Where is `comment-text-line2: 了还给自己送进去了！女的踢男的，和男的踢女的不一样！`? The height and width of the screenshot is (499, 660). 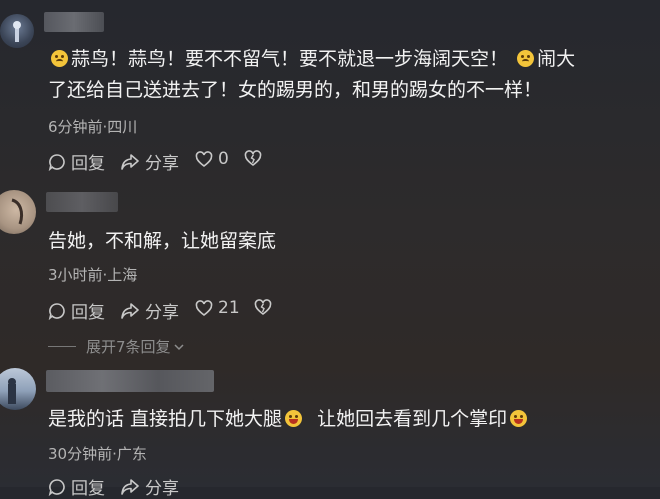 comment-text-line2: 了还给自己送进去了！女的踢男的，和男的踢女的不一样！ is located at coordinates (295, 90).